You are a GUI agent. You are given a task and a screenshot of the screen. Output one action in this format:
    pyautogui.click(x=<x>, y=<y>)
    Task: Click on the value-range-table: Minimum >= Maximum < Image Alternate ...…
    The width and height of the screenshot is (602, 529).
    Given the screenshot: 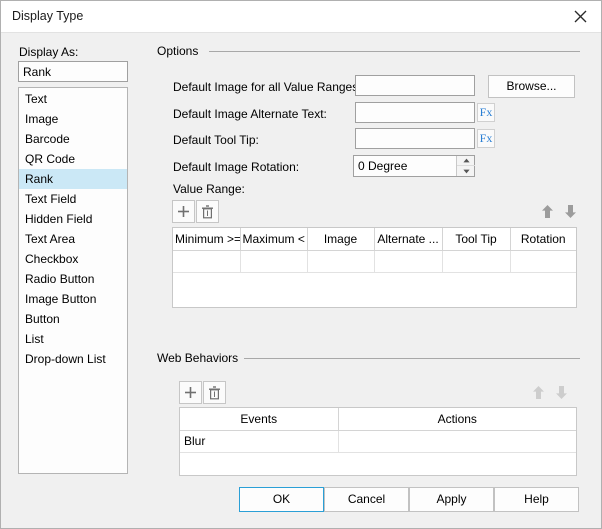 What is the action you would take?
    pyautogui.click(x=374, y=267)
    